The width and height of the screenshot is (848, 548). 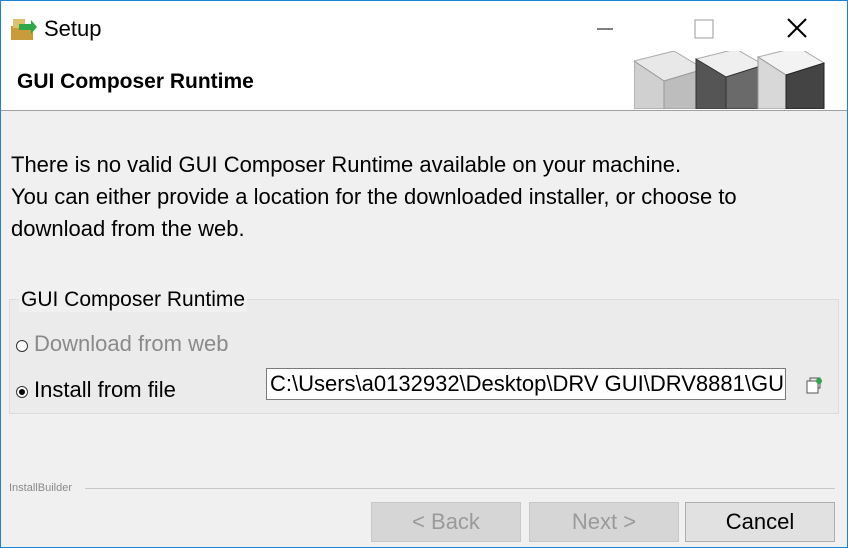 What do you see at coordinates (460, 488) in the screenshot?
I see `footer-divider` at bounding box center [460, 488].